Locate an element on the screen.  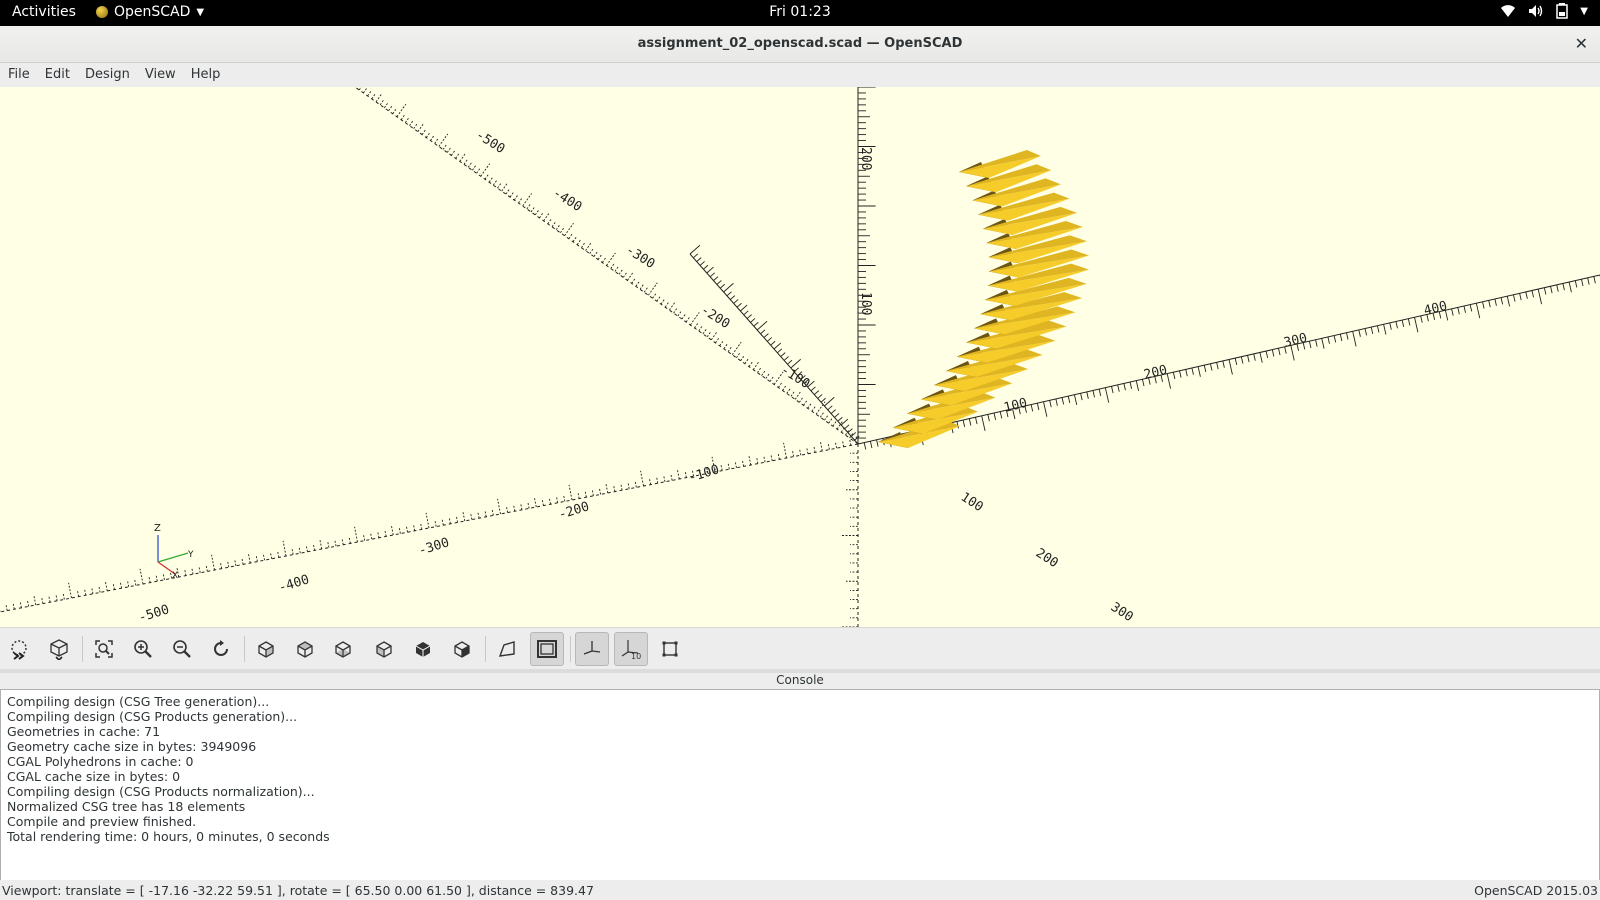
menu-design: Design is located at coordinates (107, 75).